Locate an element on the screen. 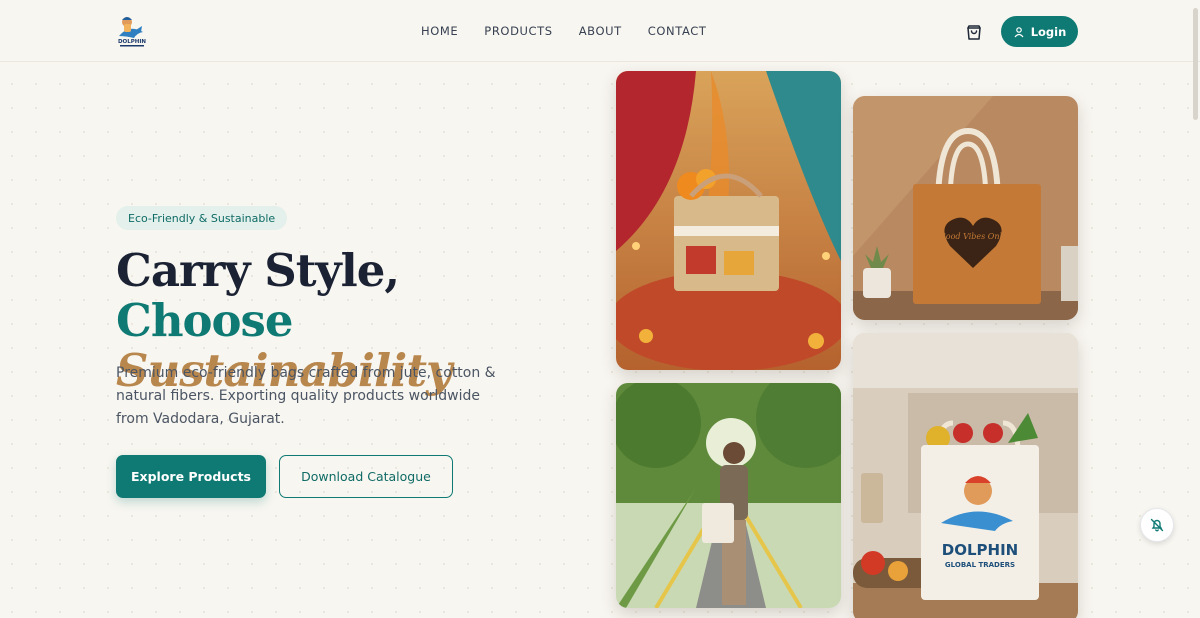 Image resolution: width=1200 pixels, height=618 pixels. nav-contact: CONTACT is located at coordinates (677, 31).